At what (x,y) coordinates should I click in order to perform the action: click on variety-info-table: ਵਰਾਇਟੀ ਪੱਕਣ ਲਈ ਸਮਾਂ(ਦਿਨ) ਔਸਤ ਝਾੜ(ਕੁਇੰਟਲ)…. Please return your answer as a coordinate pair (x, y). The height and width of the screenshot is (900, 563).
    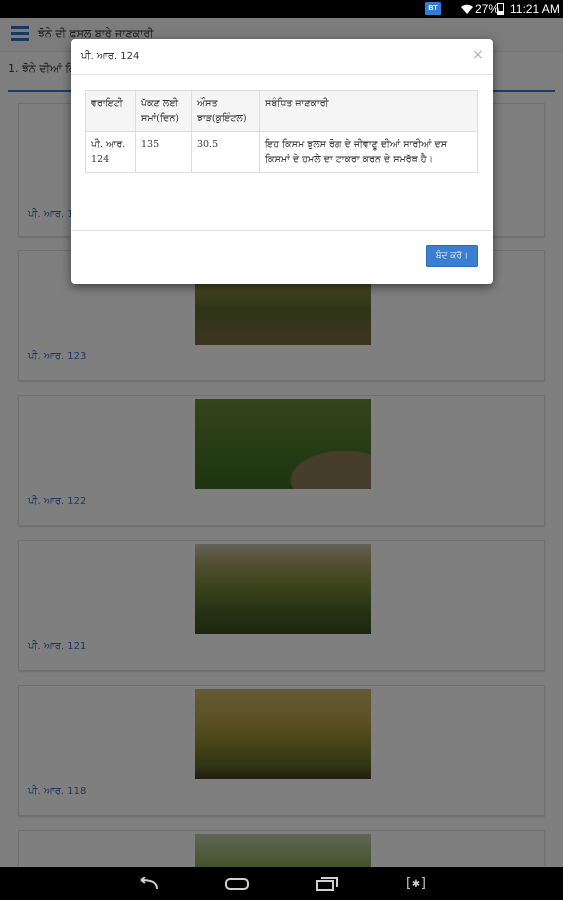
    Looking at the image, I should click on (281, 131).